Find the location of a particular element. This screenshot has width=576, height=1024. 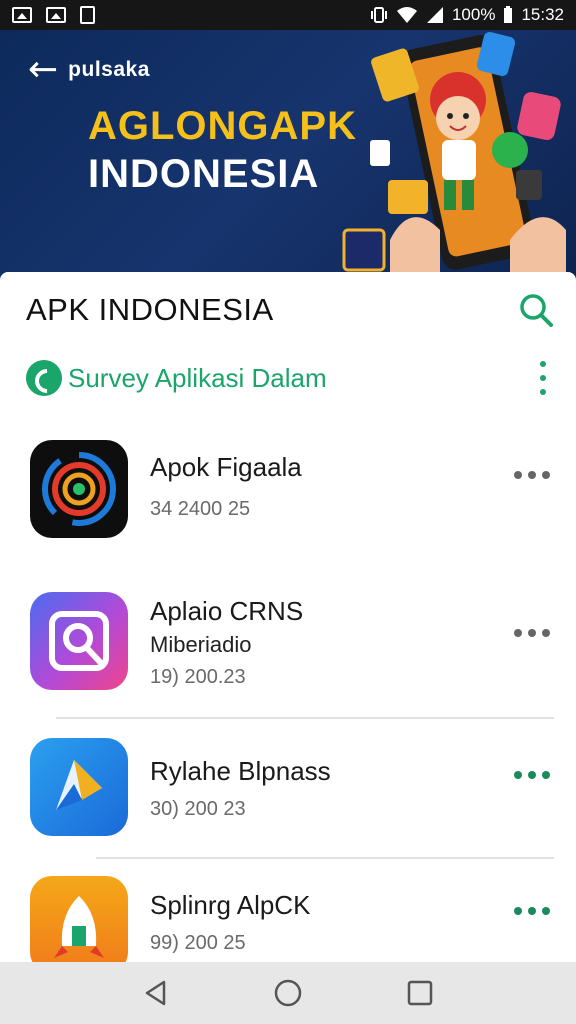

triangle-back-icon is located at coordinates (155, 993).